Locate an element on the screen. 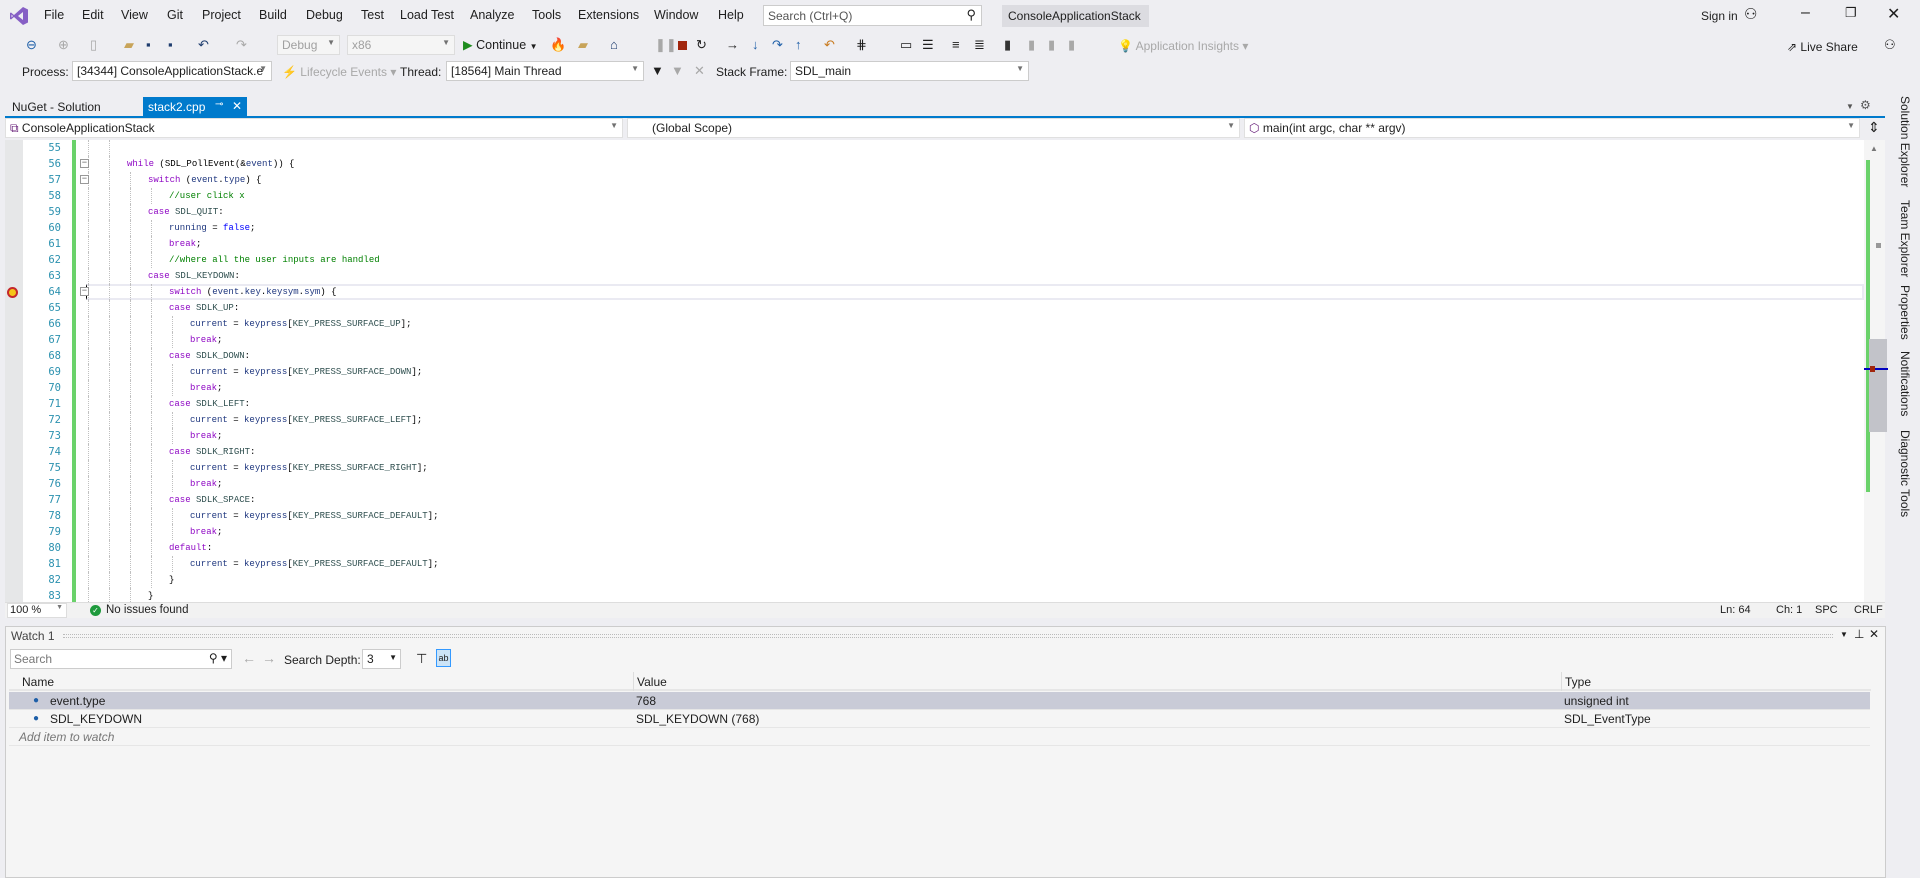 The height and width of the screenshot is (878, 1920). save-all-icon: ▪ is located at coordinates (170, 45).